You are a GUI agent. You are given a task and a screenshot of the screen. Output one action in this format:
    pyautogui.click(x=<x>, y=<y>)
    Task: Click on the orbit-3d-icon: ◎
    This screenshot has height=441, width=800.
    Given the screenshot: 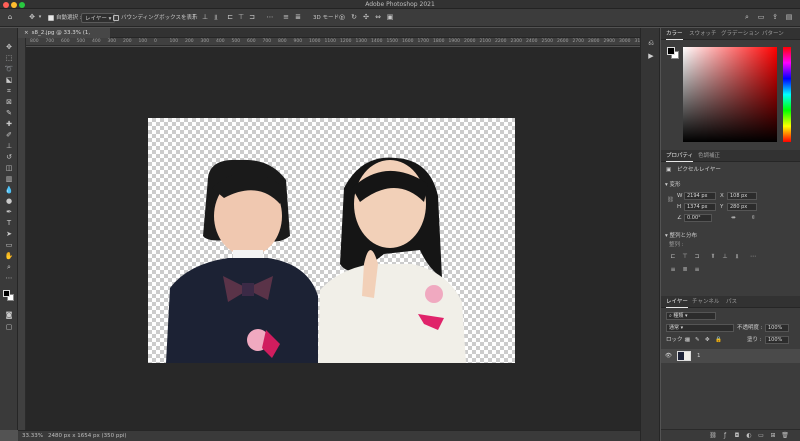 What is the action you would take?
    pyautogui.click(x=342, y=17)
    